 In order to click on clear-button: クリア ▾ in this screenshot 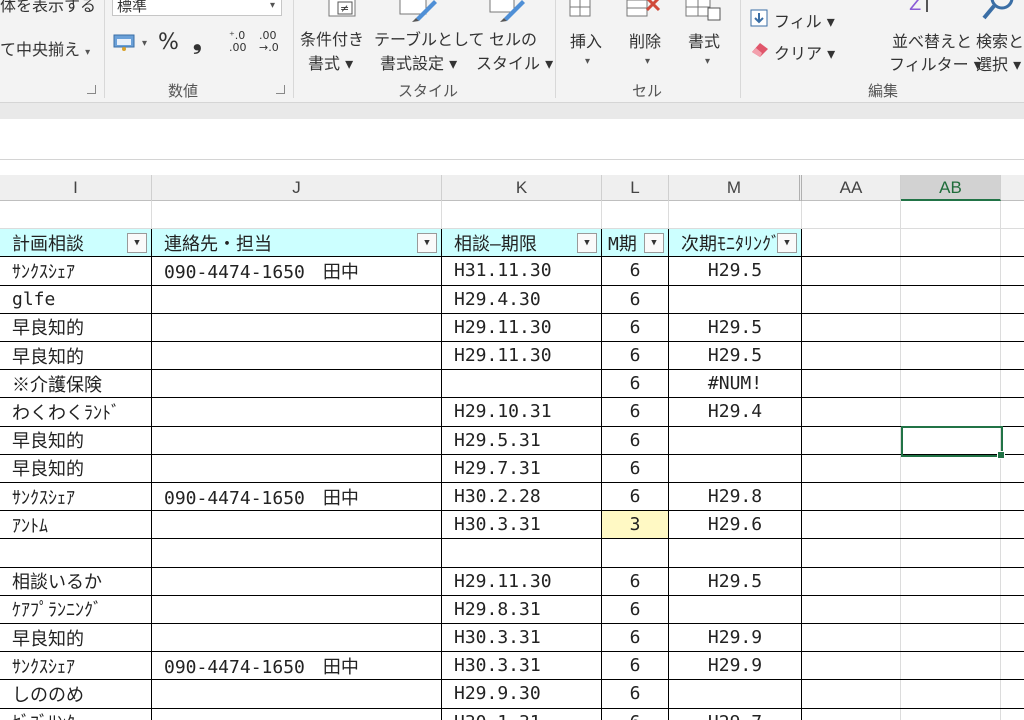, I will do `click(804, 52)`.